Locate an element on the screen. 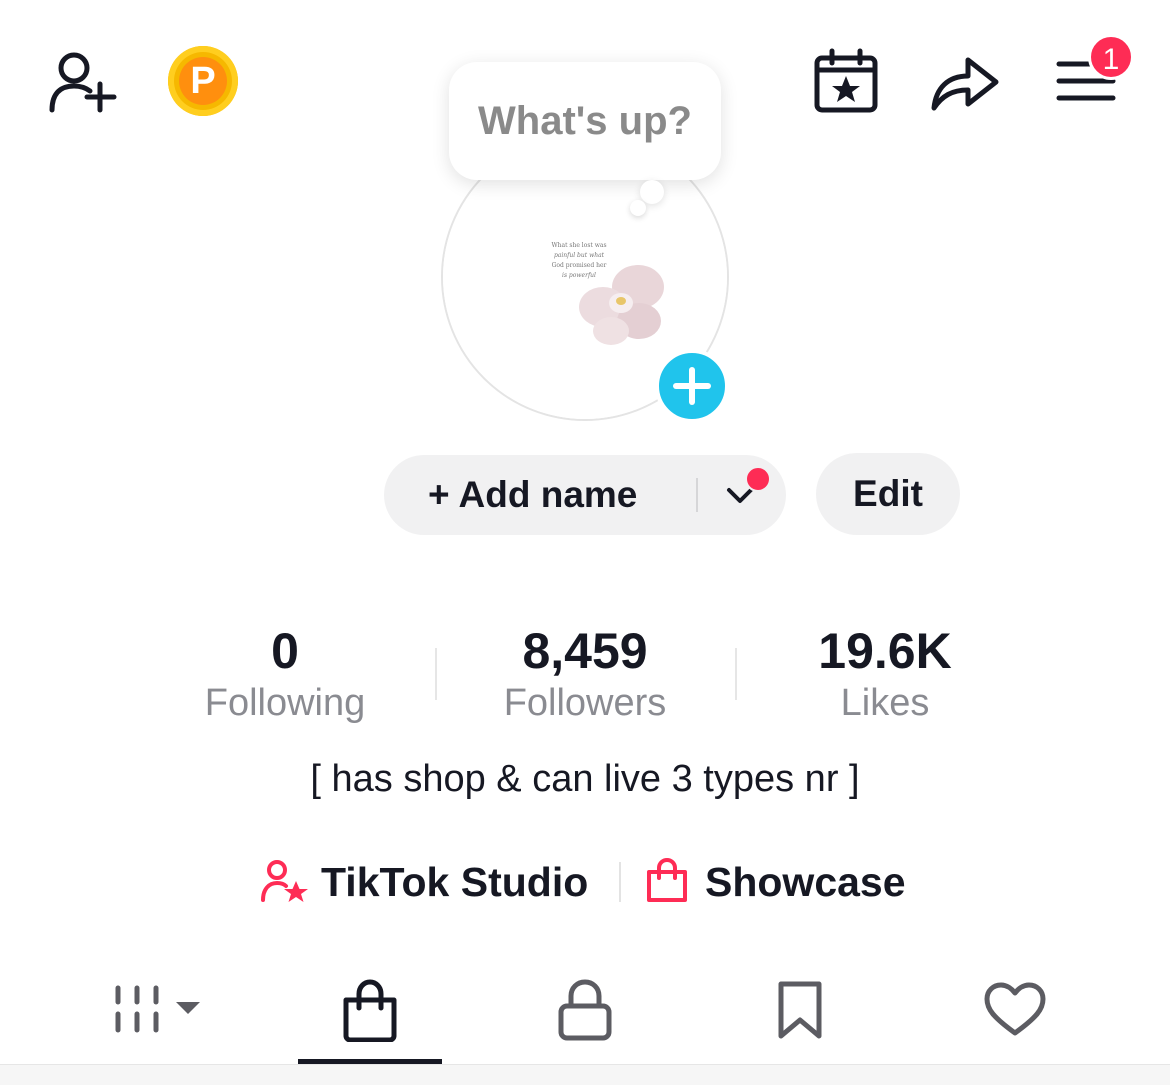  bookmark-icon is located at coordinates (800, 1010).